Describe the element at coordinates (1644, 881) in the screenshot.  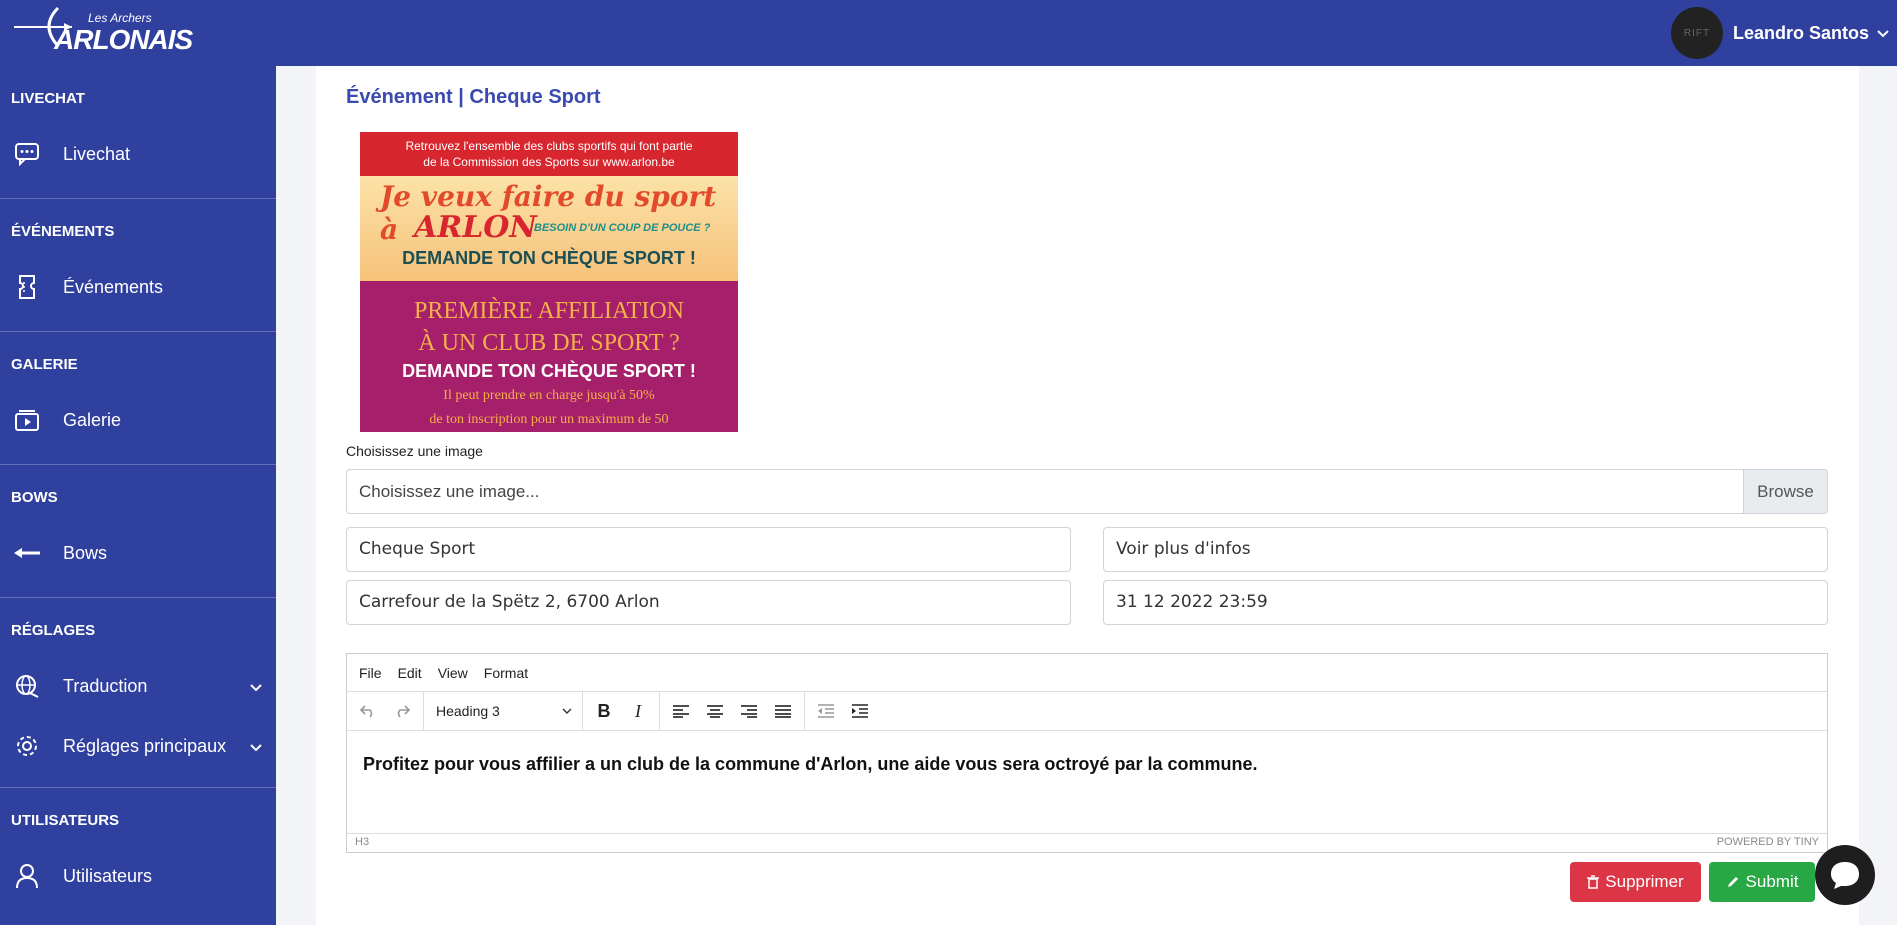
I see `delete-label: Supprimer` at that location.